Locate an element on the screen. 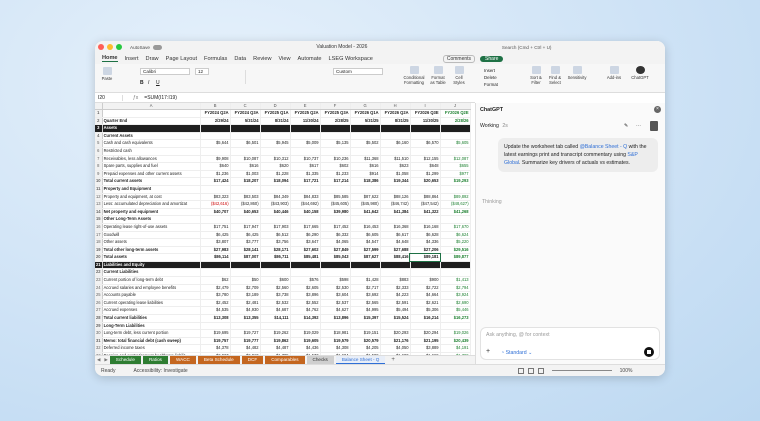 This screenshot has height=421, width=760. cell: $12,087 is located at coordinates (455, 159).